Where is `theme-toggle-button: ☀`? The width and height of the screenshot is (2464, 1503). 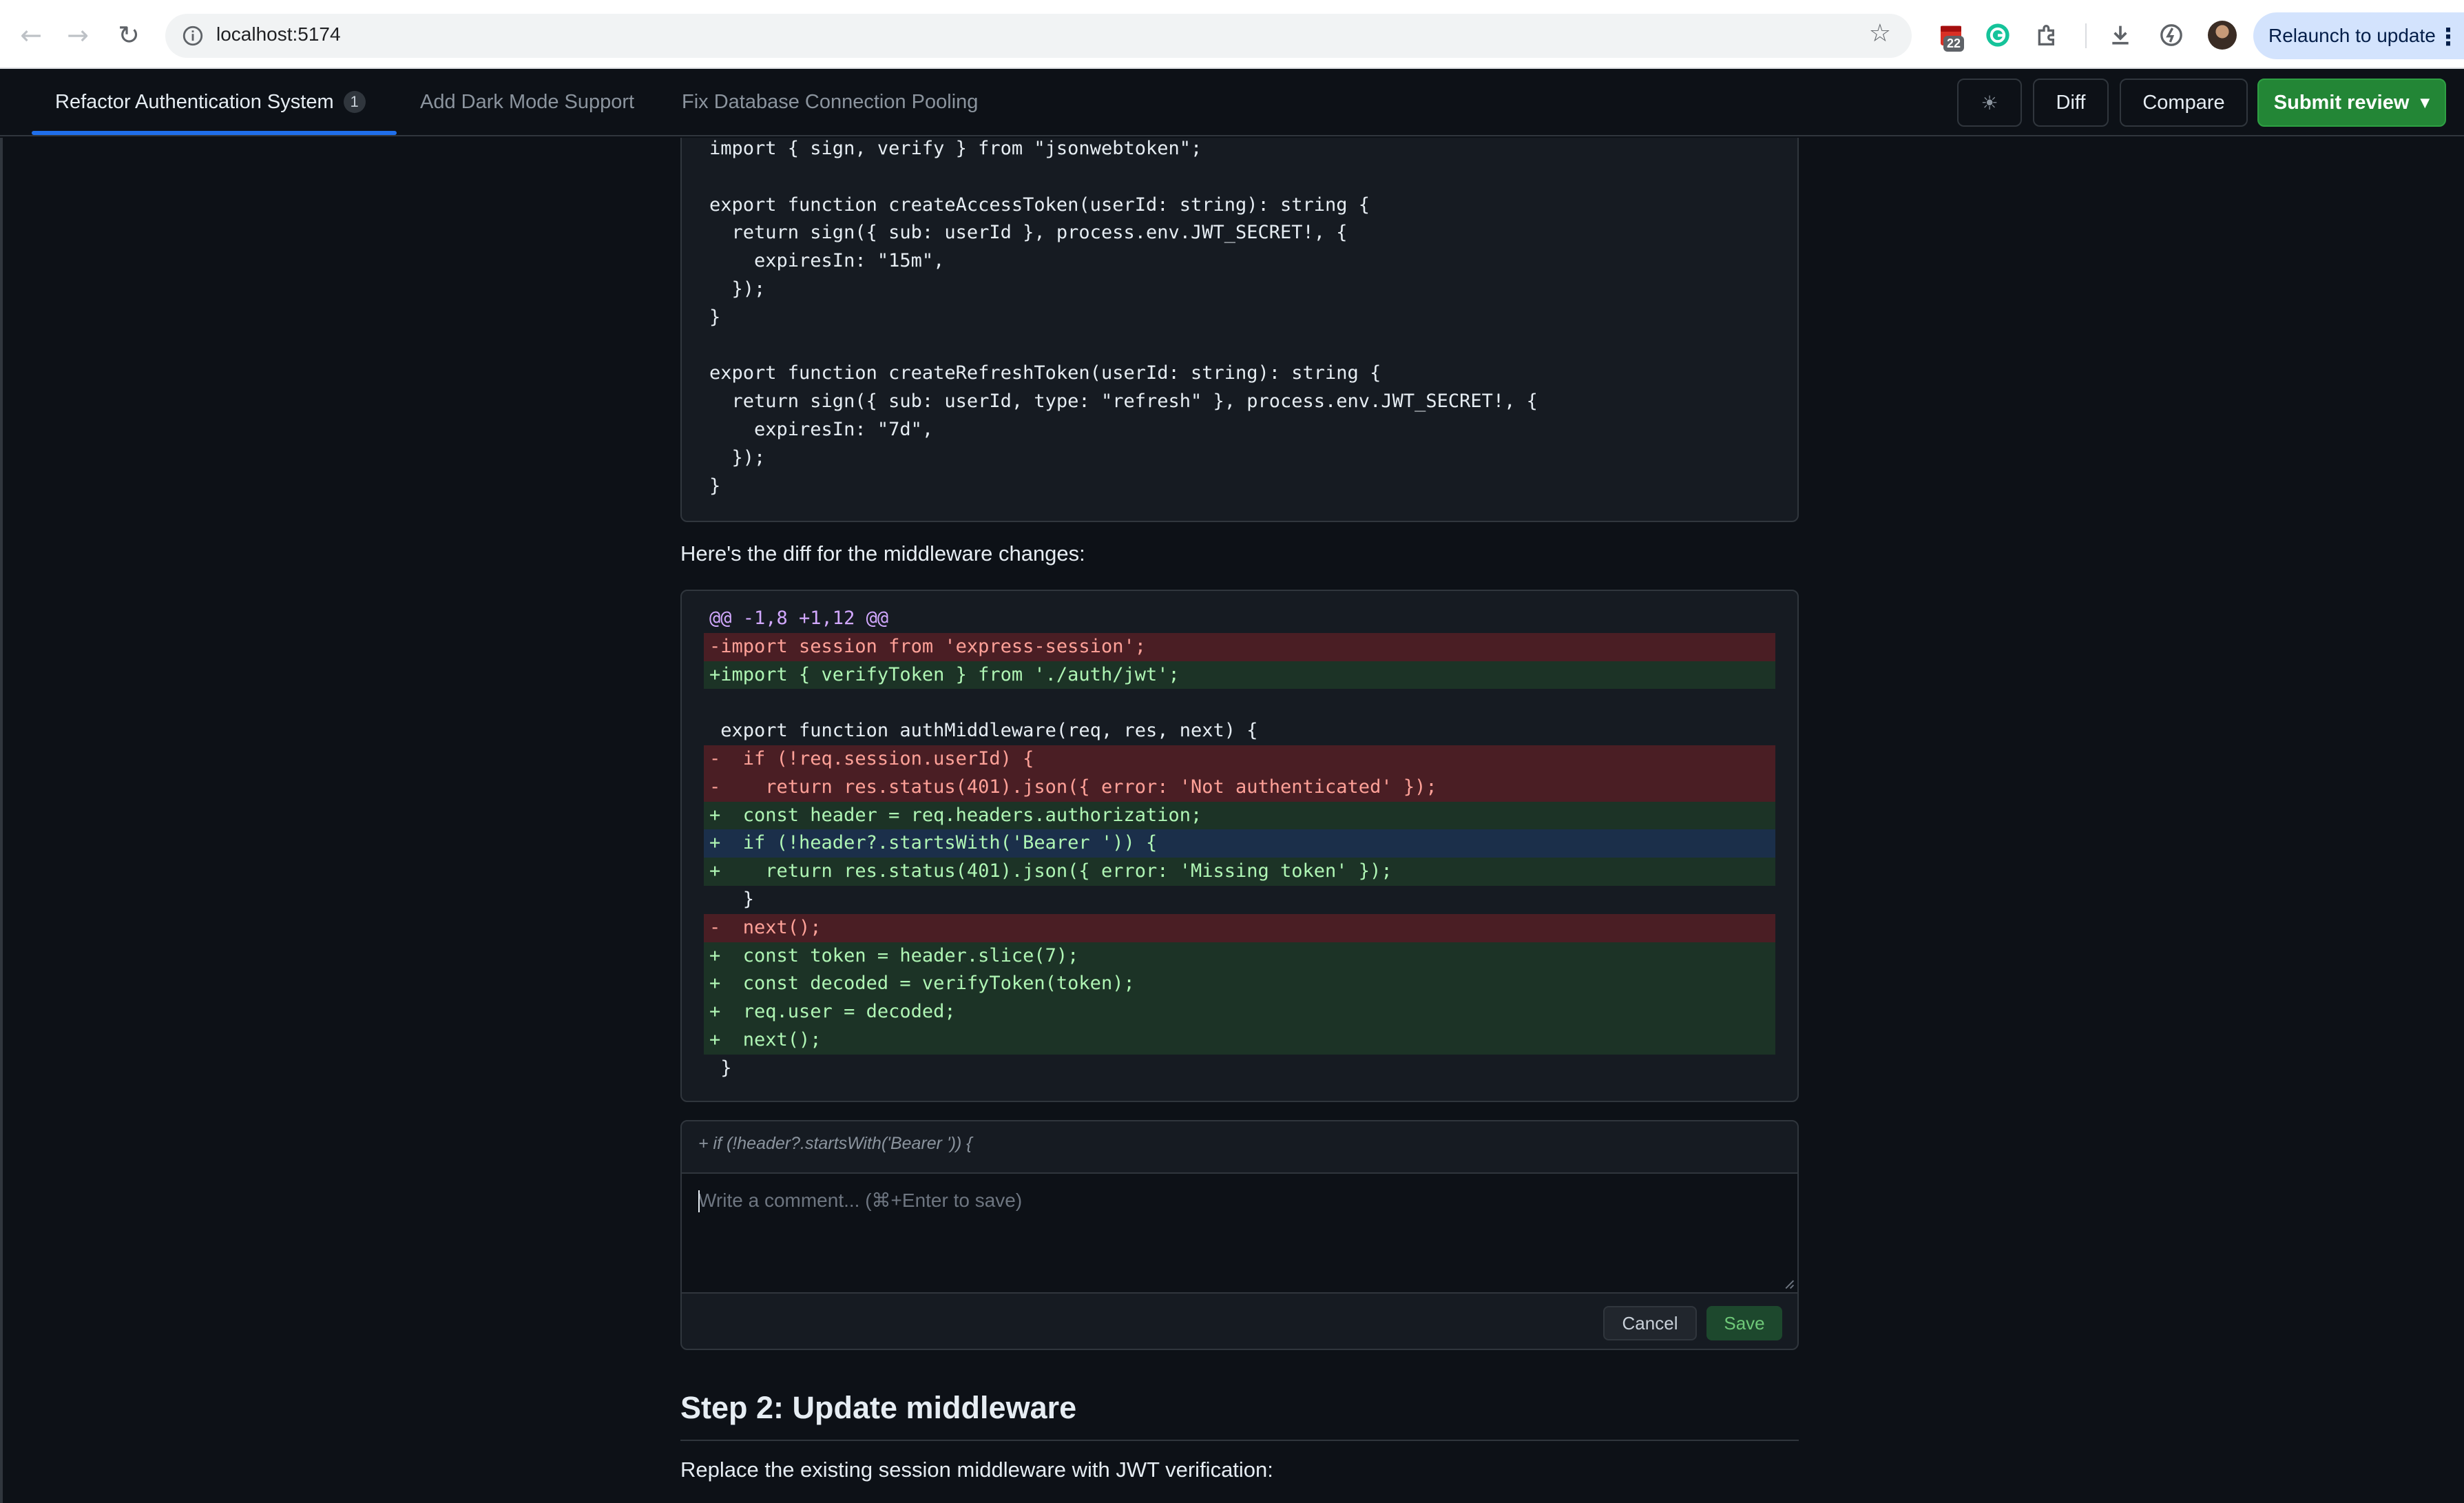
theme-toggle-button: ☀ is located at coordinates (1989, 103).